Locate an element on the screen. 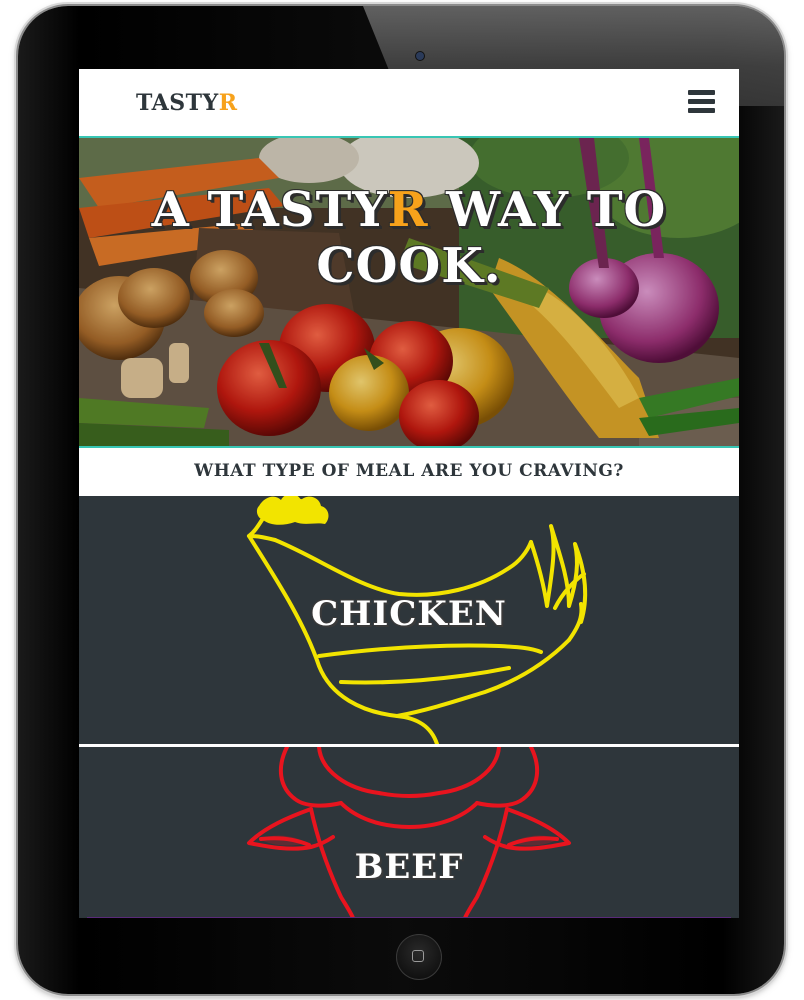 This screenshot has width=804, height=1000. brand-name: TASTY is located at coordinates (177, 103).